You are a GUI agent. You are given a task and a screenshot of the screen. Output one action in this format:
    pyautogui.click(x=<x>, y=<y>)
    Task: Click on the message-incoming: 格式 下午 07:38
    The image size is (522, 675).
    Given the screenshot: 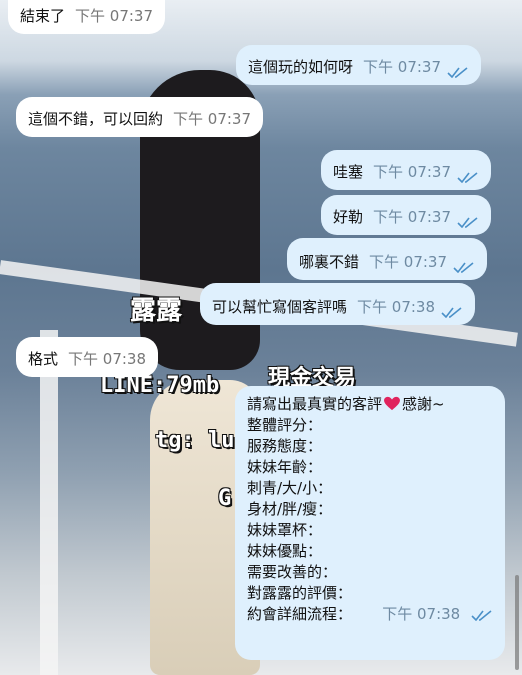 What is the action you would take?
    pyautogui.click(x=87, y=357)
    